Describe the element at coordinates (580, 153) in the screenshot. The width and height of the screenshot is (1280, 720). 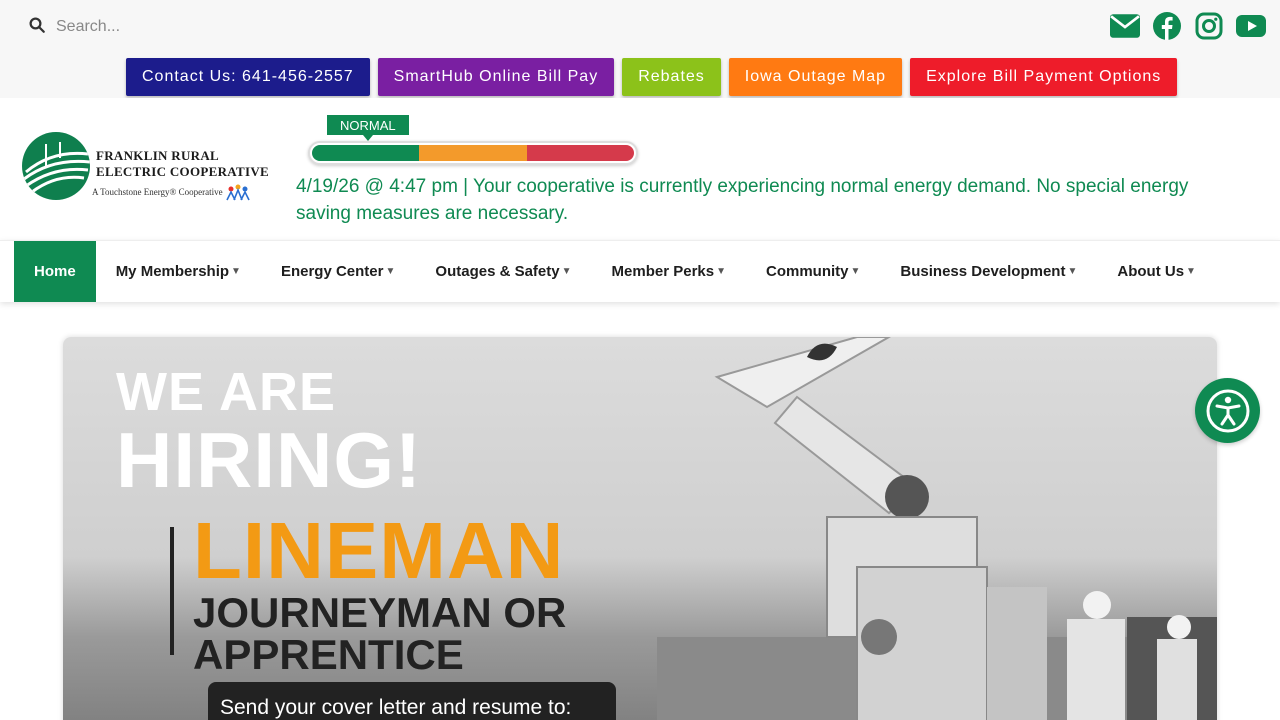
I see `meter-peak-segment` at that location.